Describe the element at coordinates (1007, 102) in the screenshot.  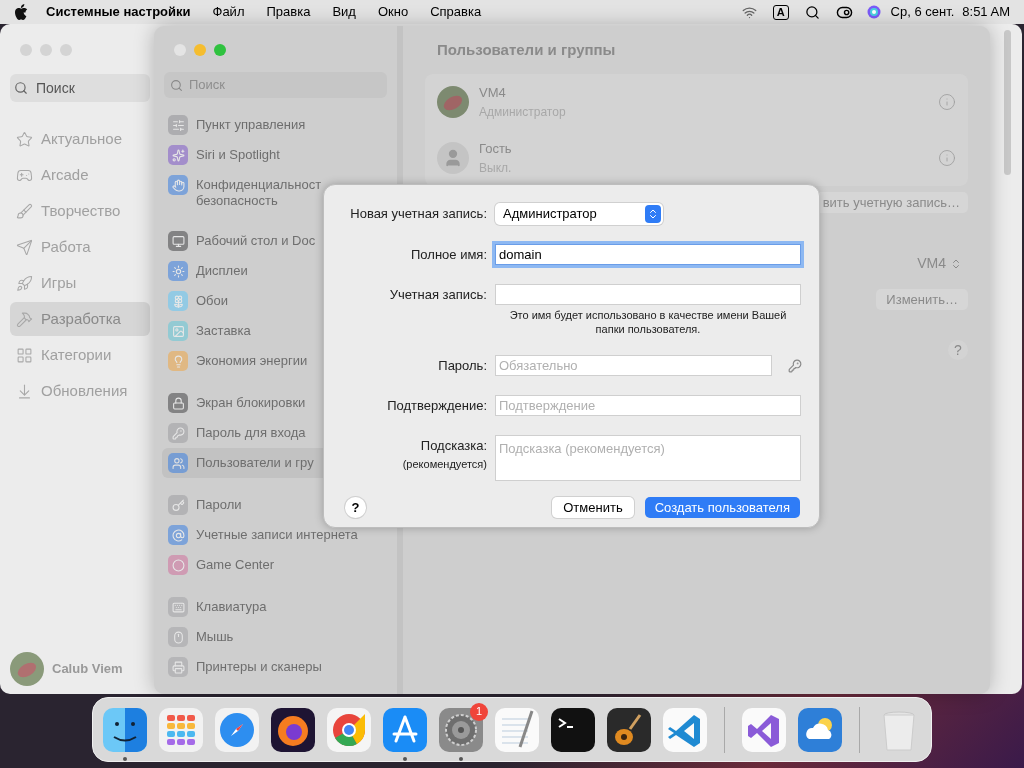
I see `scrollbar` at that location.